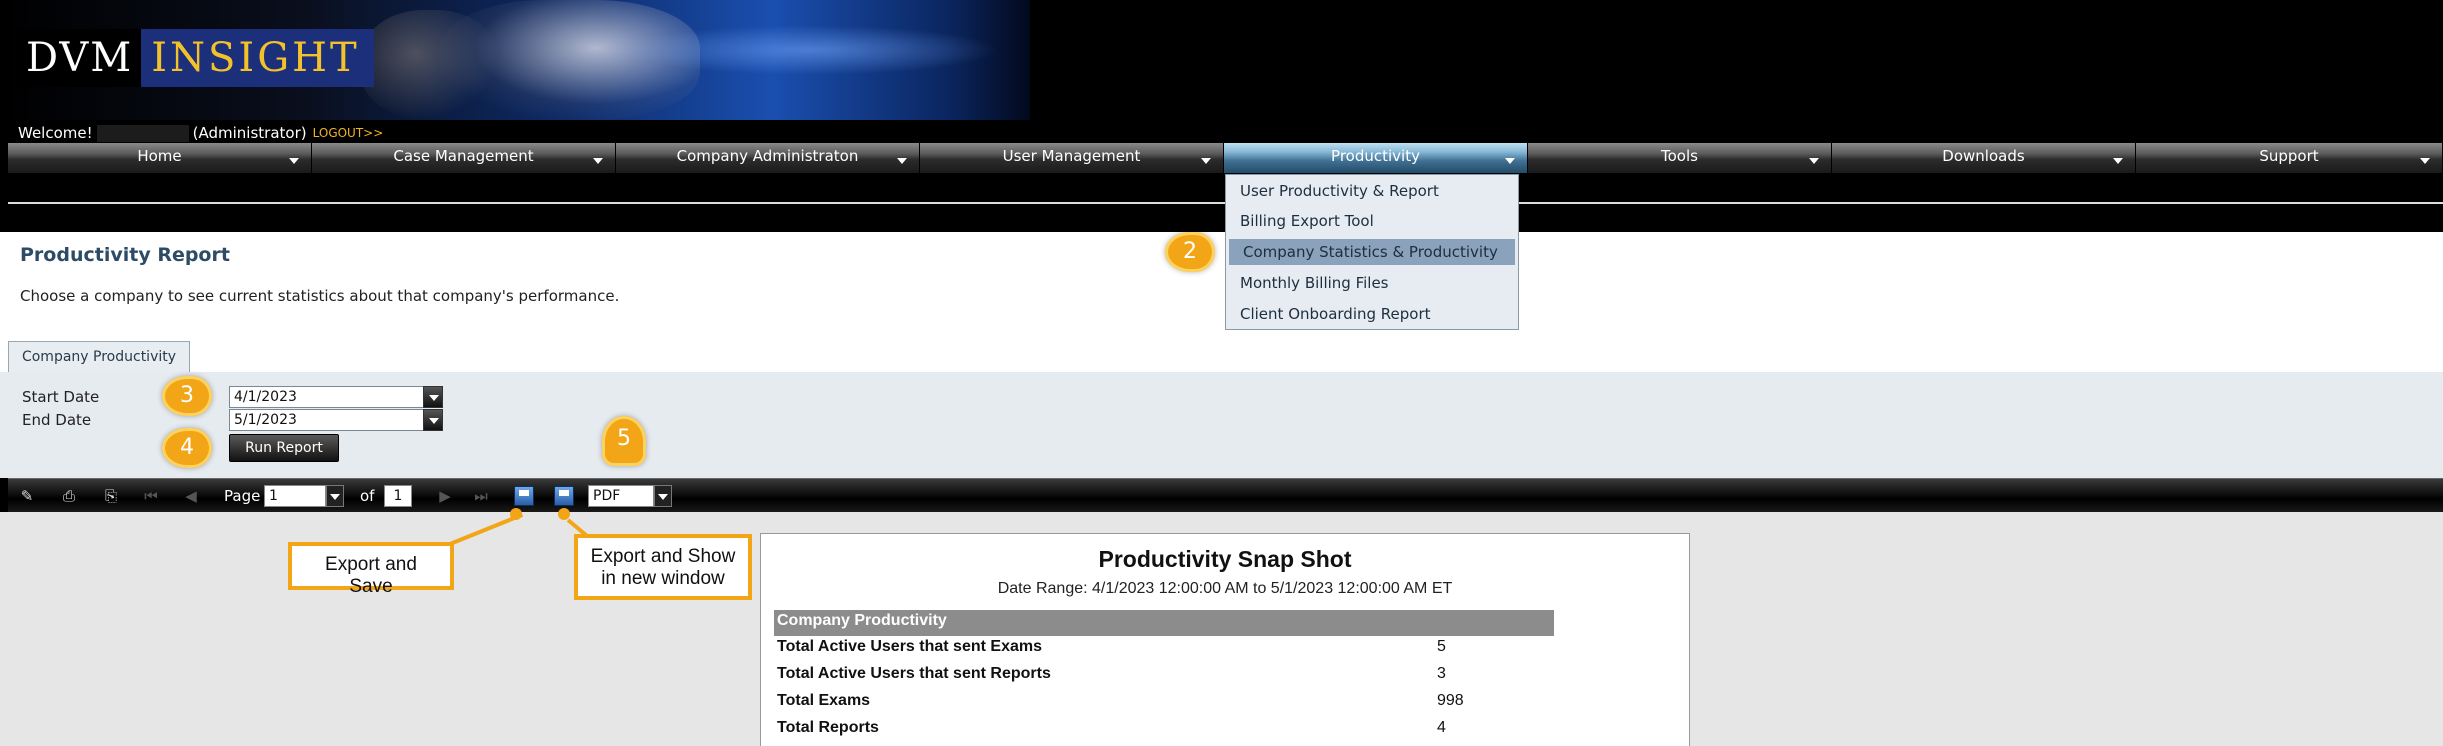 This screenshot has height=746, width=2443. I want to click on callout-step-4: 4, so click(187, 448).